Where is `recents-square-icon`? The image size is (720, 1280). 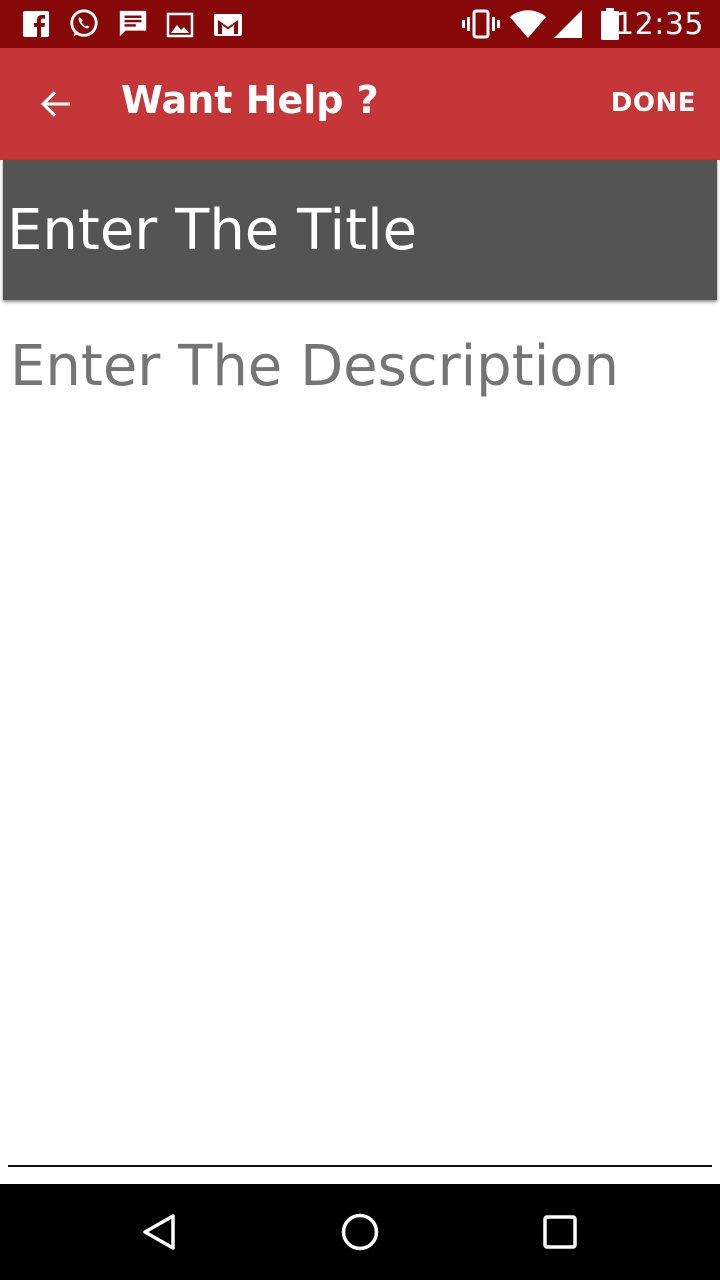
recents-square-icon is located at coordinates (560, 1232).